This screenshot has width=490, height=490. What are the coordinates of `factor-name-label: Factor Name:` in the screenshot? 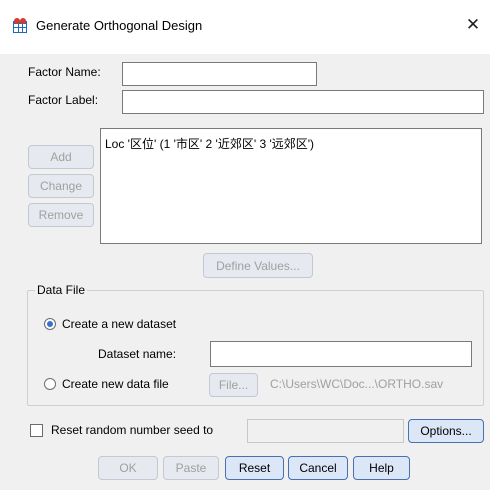 It's located at (64, 72).